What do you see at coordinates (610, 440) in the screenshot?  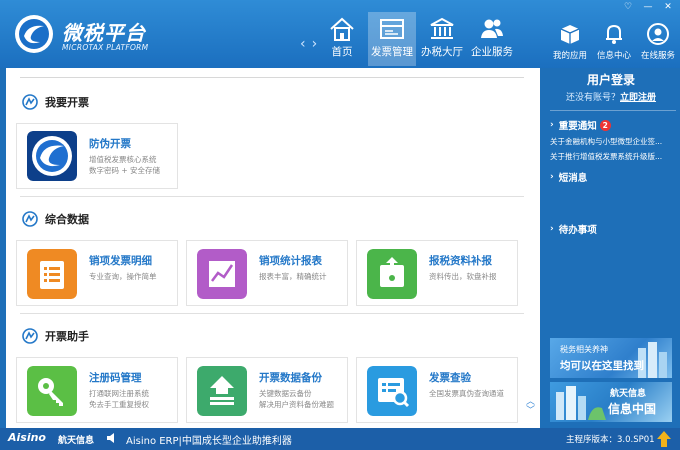 I see `version-text: 主程序版本：3.0.SP01` at bounding box center [610, 440].